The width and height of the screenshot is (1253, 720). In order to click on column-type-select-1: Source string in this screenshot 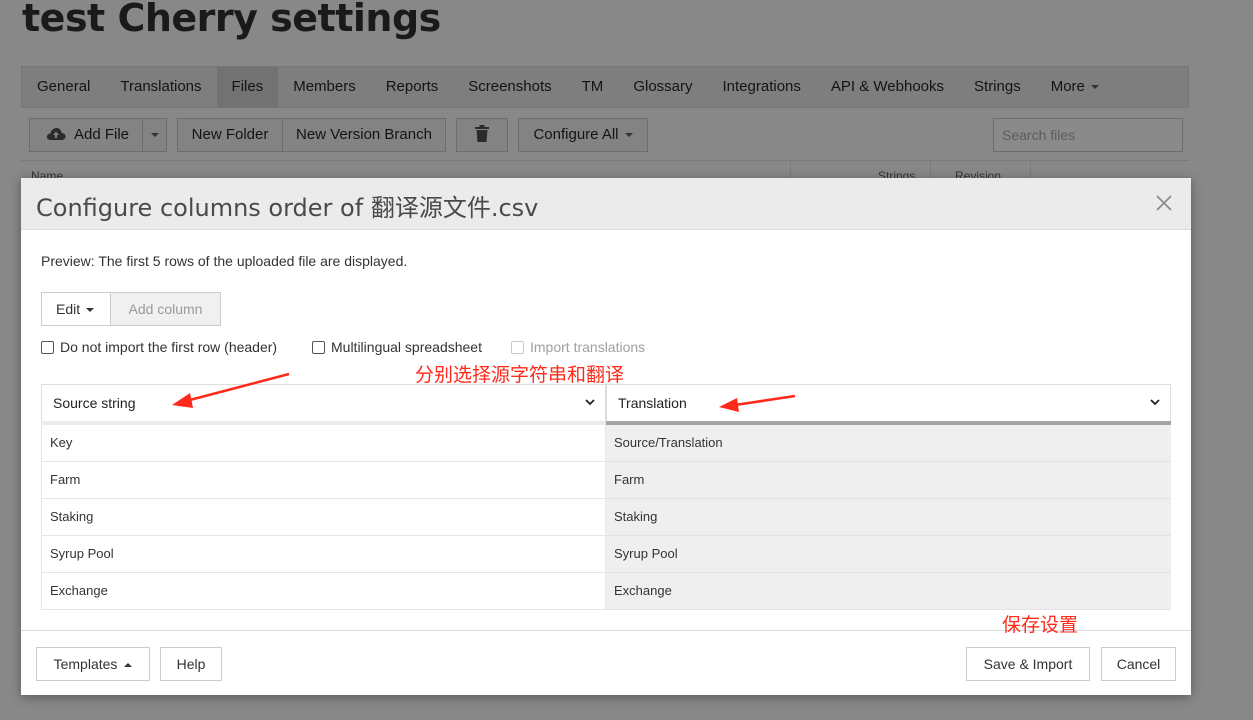, I will do `click(323, 403)`.